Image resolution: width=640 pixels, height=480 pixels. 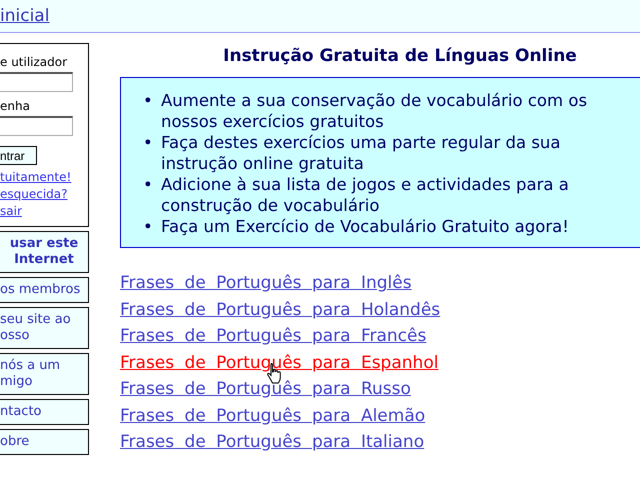 I want to click on password-field, so click(x=36, y=126).